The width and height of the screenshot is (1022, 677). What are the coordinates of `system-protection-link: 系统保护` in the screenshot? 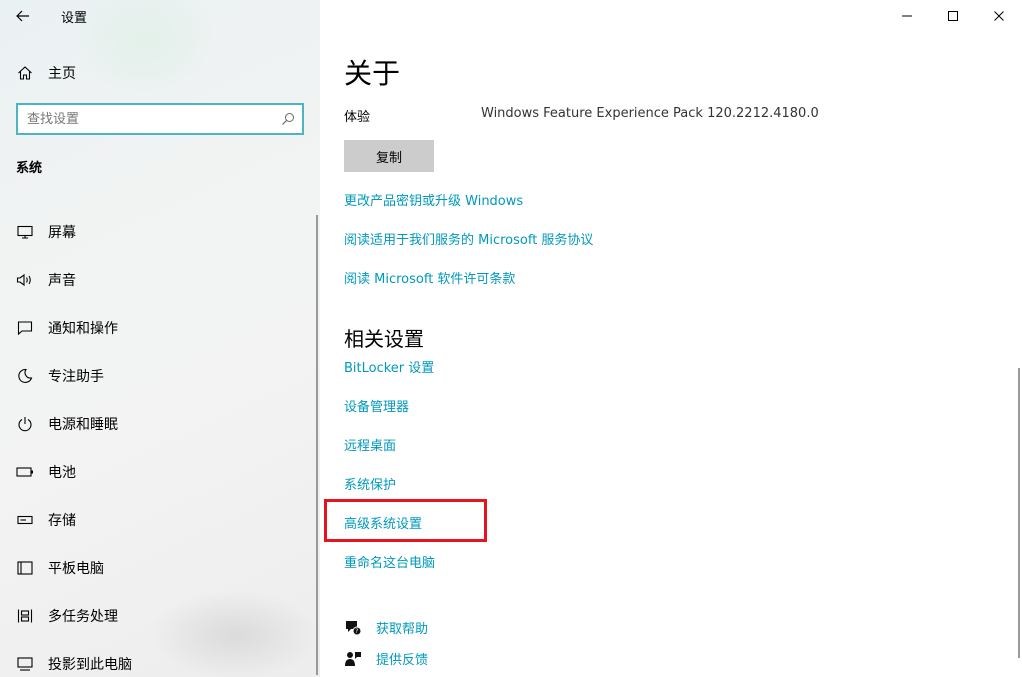 It's located at (370, 483).